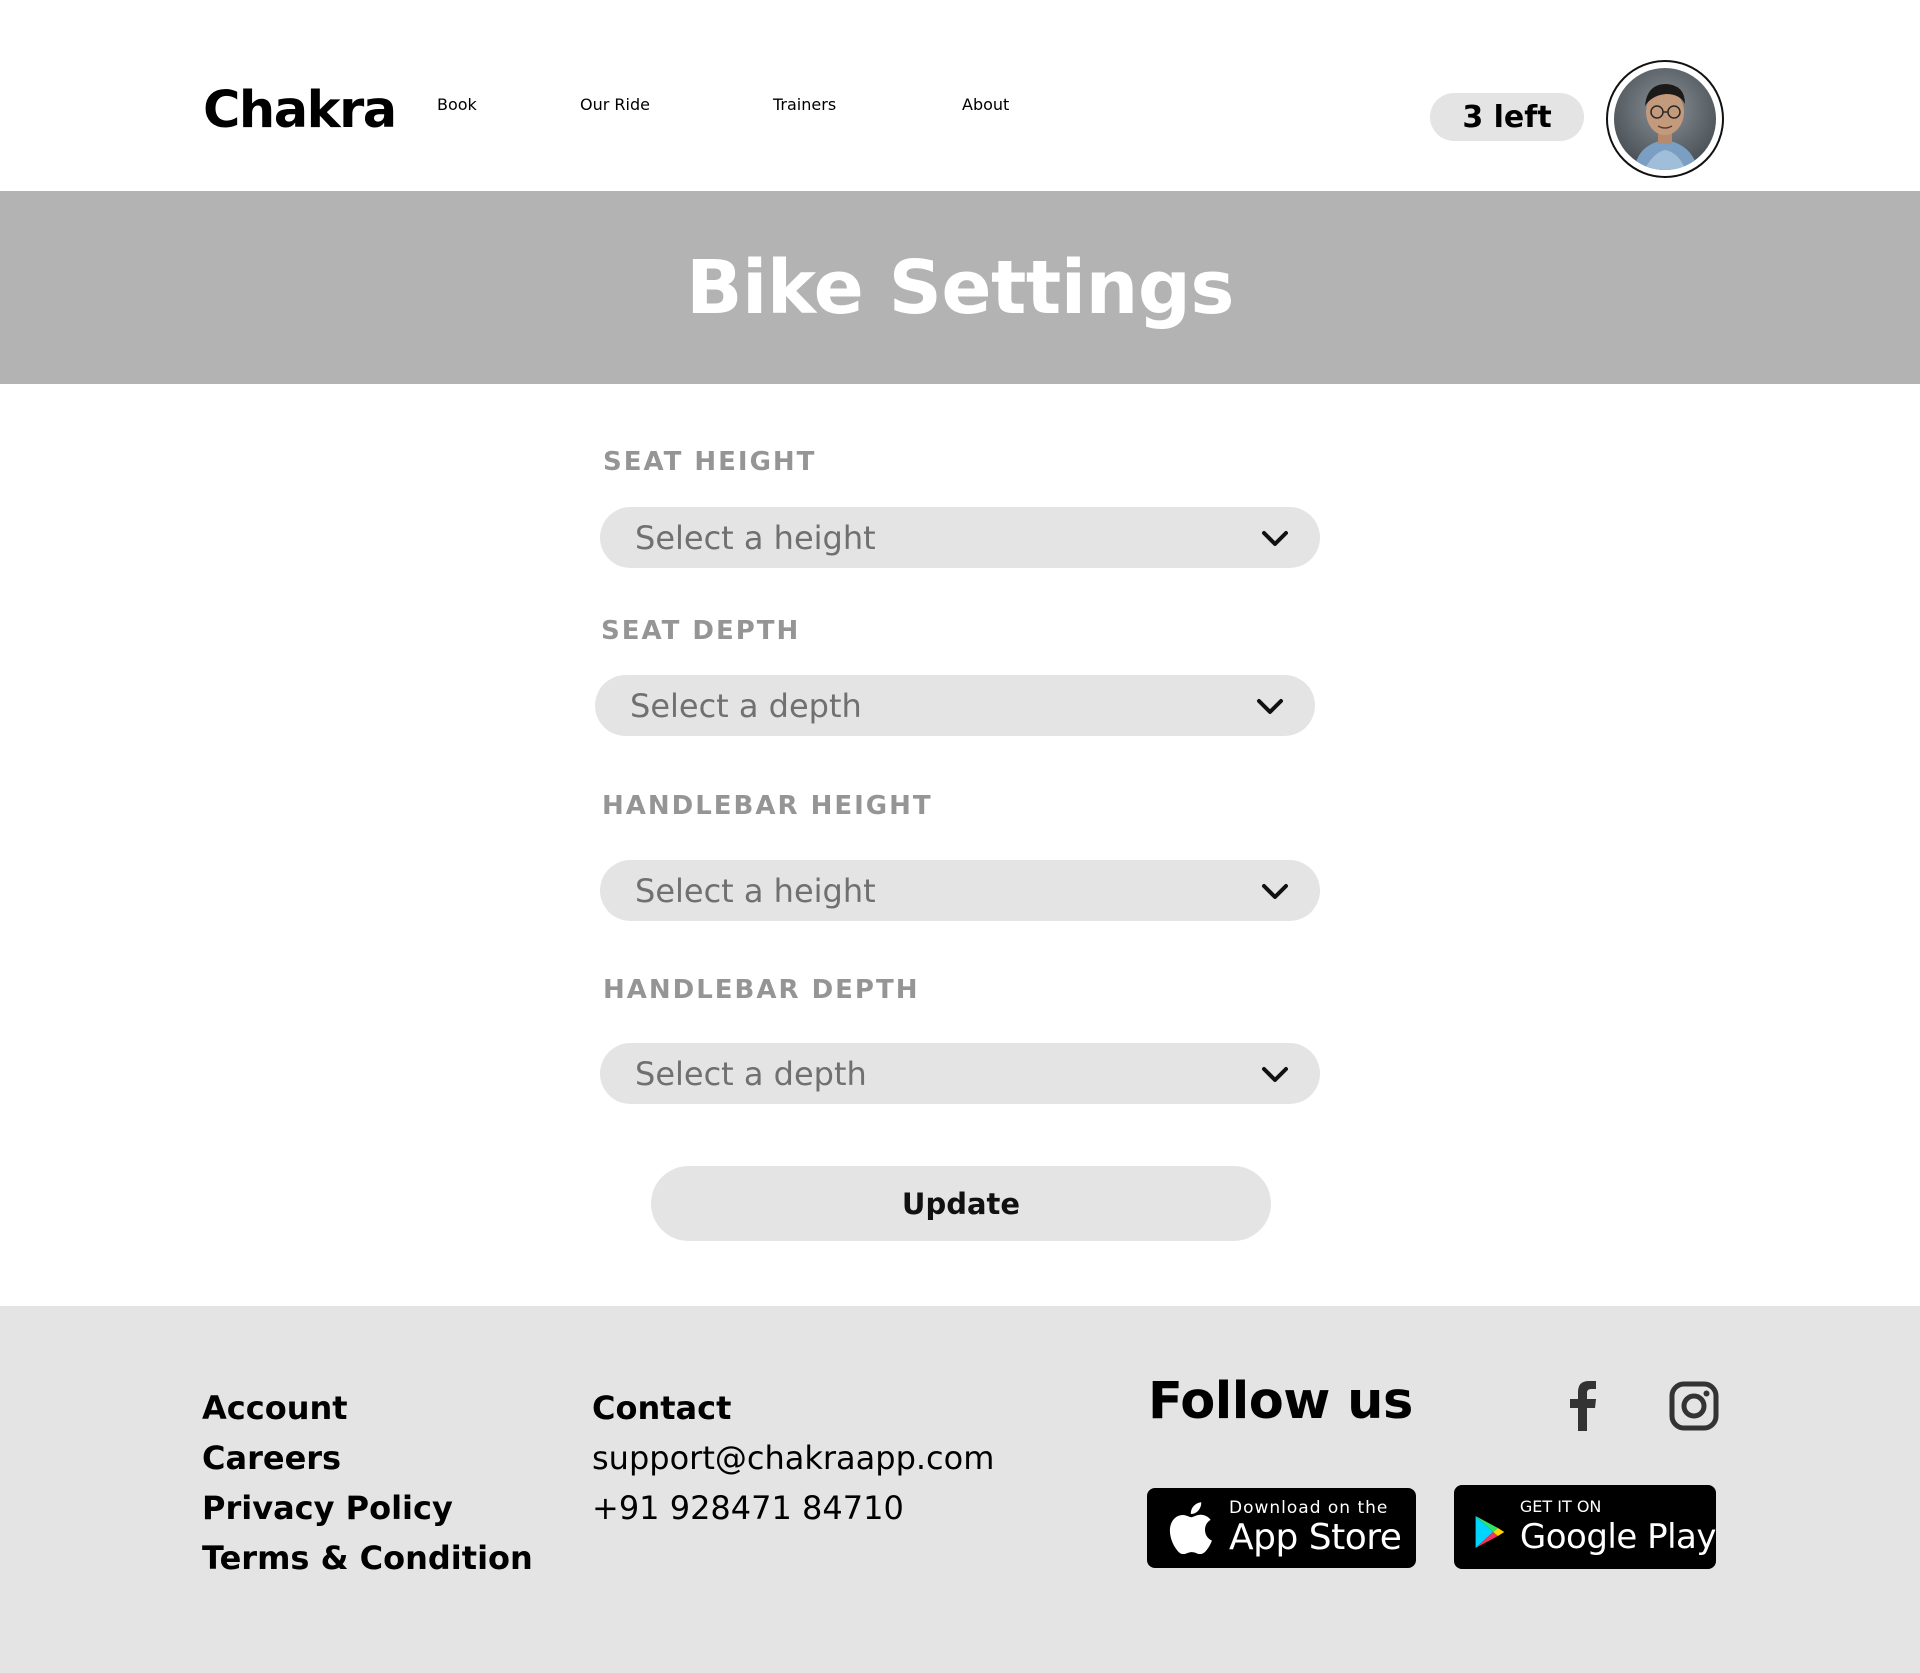  Describe the element at coordinates (327, 1508) in the screenshot. I see `footer-link-privacy-policy: Privacy Policy` at that location.